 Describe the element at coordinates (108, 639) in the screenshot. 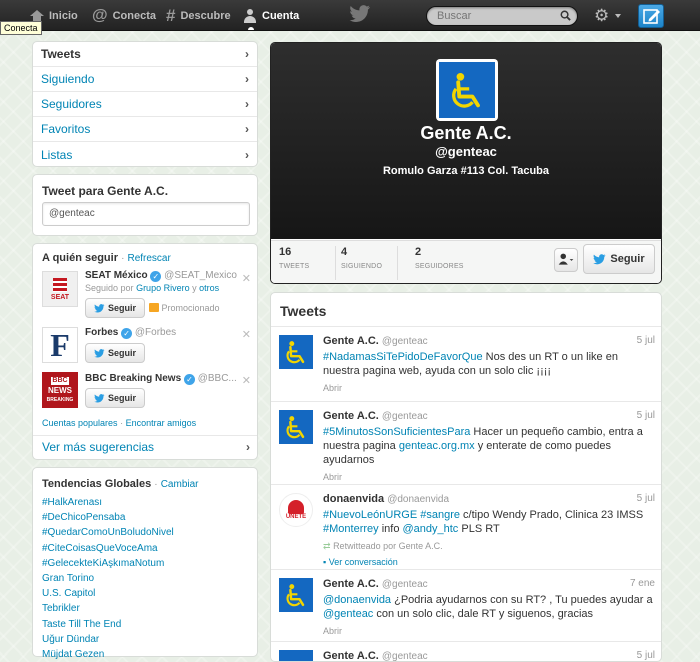

I see `trend-item: Uğur Dündar` at that location.